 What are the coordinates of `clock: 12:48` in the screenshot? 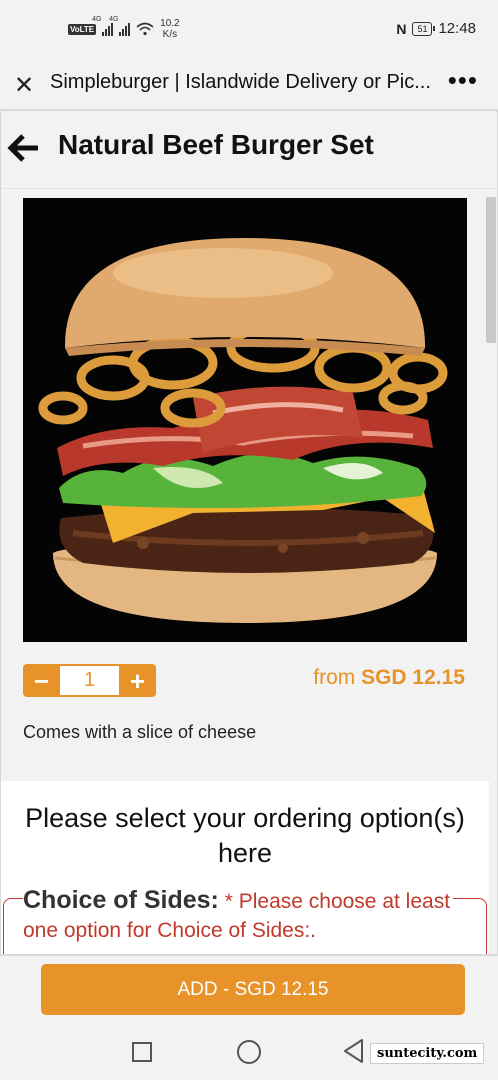 It's located at (457, 28).